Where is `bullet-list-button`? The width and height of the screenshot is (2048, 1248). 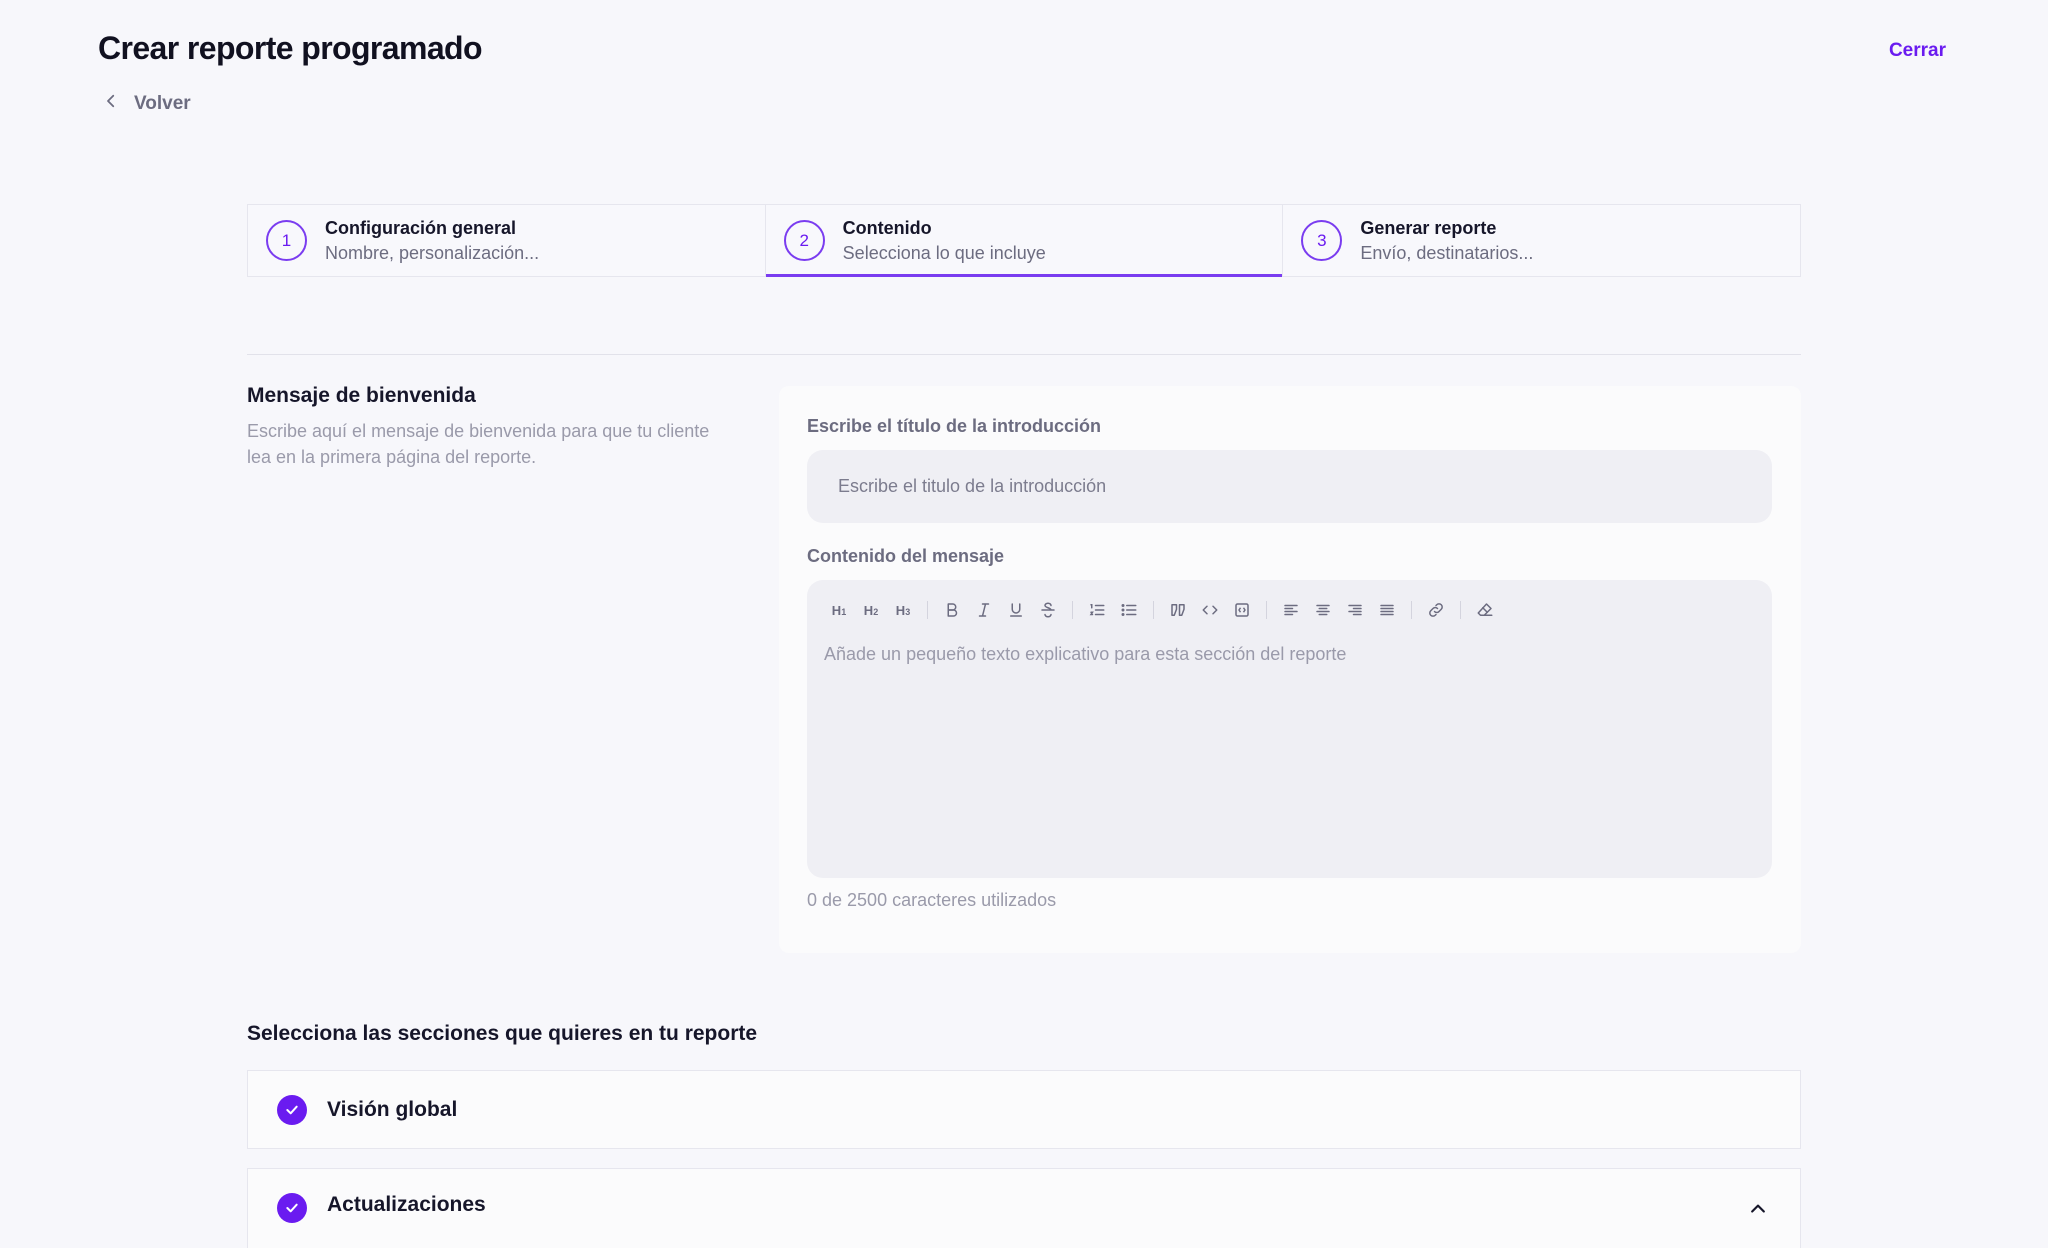 bullet-list-button is located at coordinates (1129, 610).